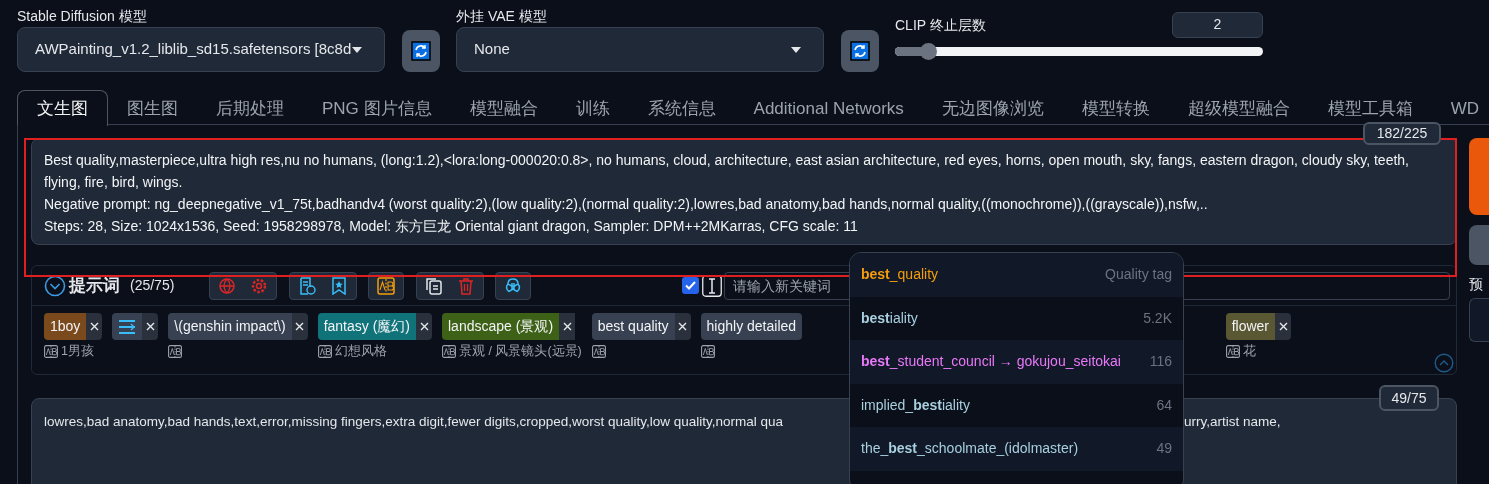  Describe the element at coordinates (1402, 133) in the screenshot. I see `token-counter: 182/225` at that location.